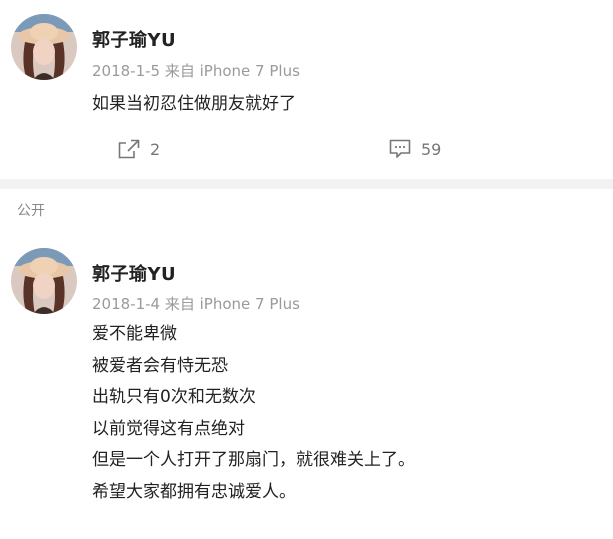  What do you see at coordinates (415, 149) in the screenshot?
I see `comment-button: 59` at bounding box center [415, 149].